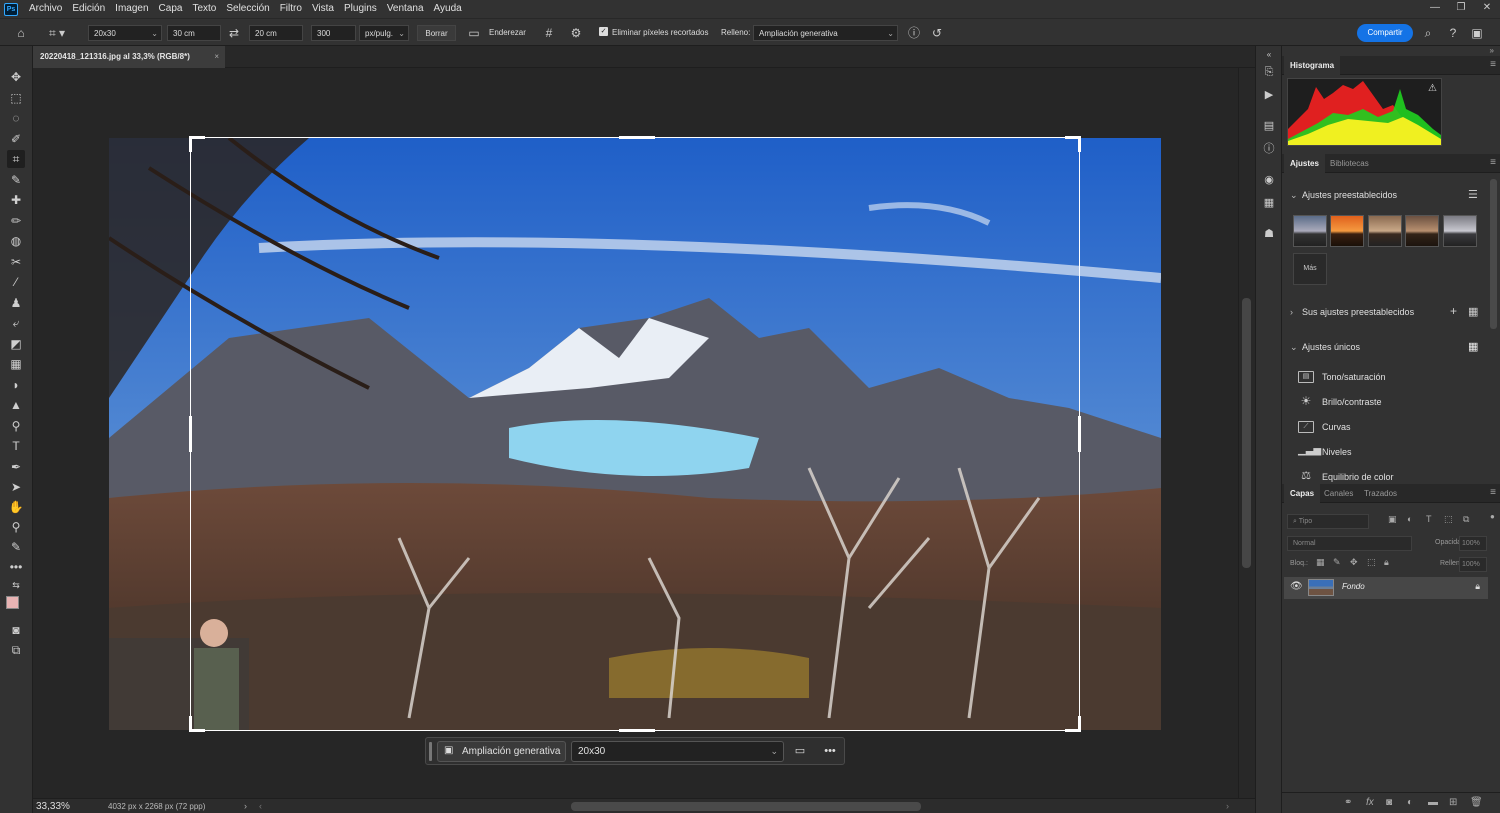 The height and width of the screenshot is (813, 1500). What do you see at coordinates (1487, 9) in the screenshot?
I see `close-button: ✕` at bounding box center [1487, 9].